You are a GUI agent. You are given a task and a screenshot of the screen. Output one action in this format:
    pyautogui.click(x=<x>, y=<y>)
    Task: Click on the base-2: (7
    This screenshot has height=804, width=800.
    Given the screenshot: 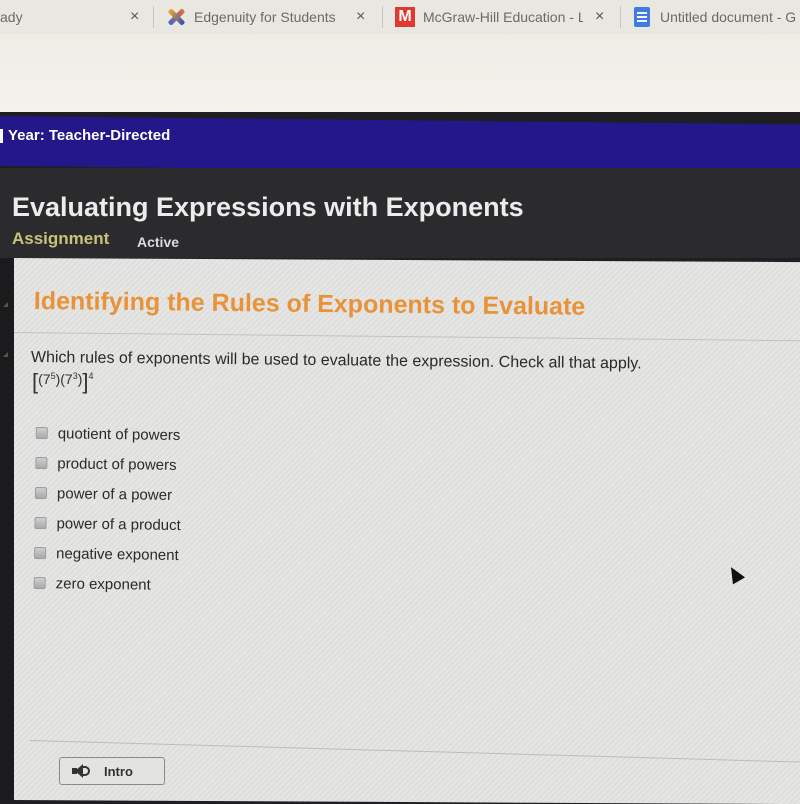 What is the action you would take?
    pyautogui.click(x=66, y=379)
    